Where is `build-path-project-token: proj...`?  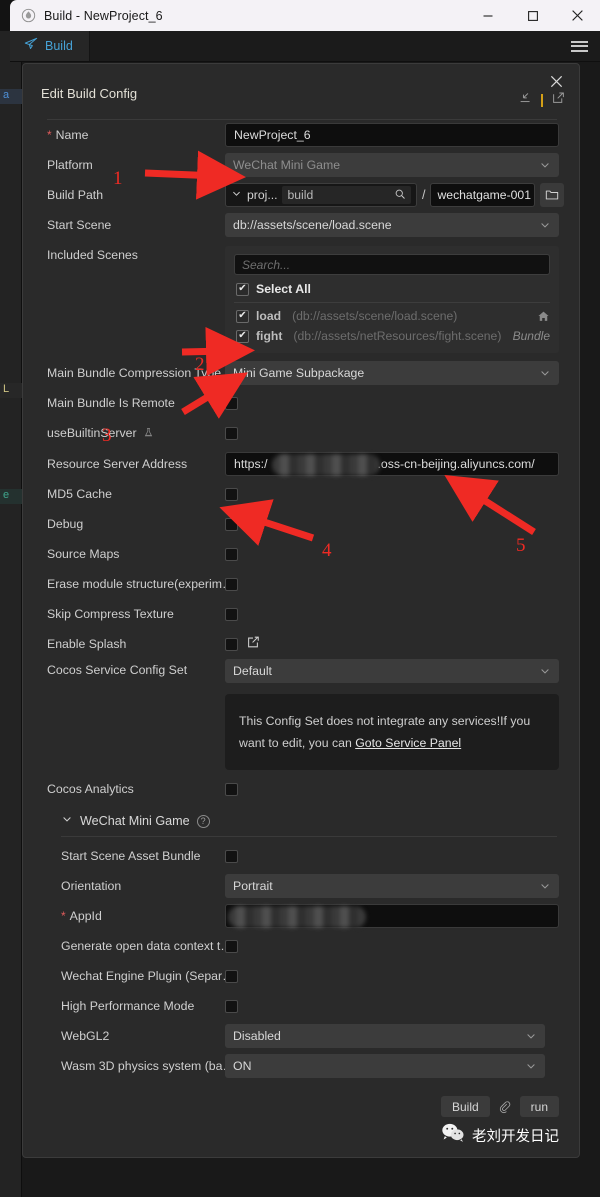
build-path-project-token: proj... is located at coordinates (262, 195).